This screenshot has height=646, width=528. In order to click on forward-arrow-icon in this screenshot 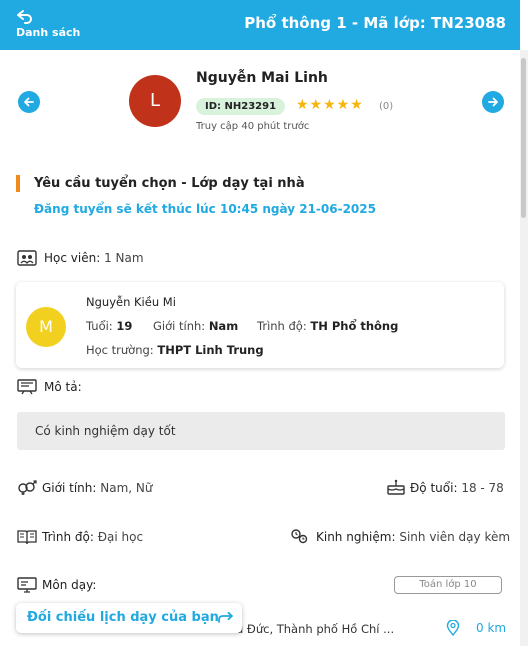, I will do `click(225, 617)`.